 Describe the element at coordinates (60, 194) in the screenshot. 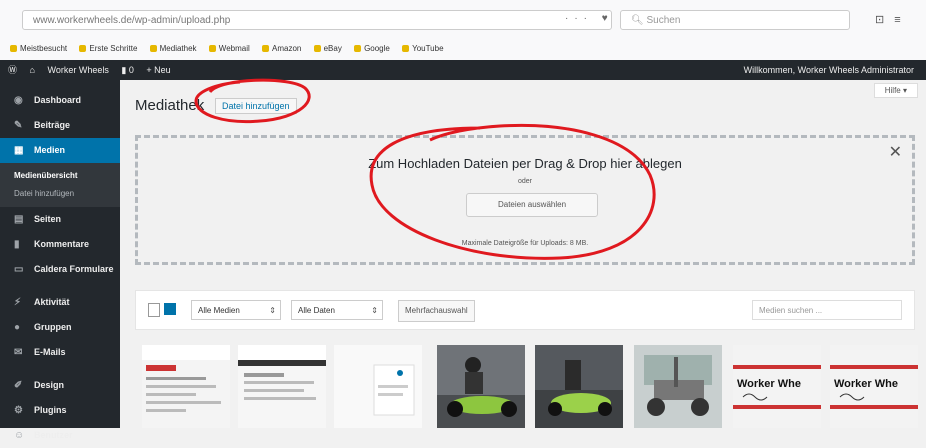

I see `submenu-item-add-new: Datei hinzufügen` at that location.